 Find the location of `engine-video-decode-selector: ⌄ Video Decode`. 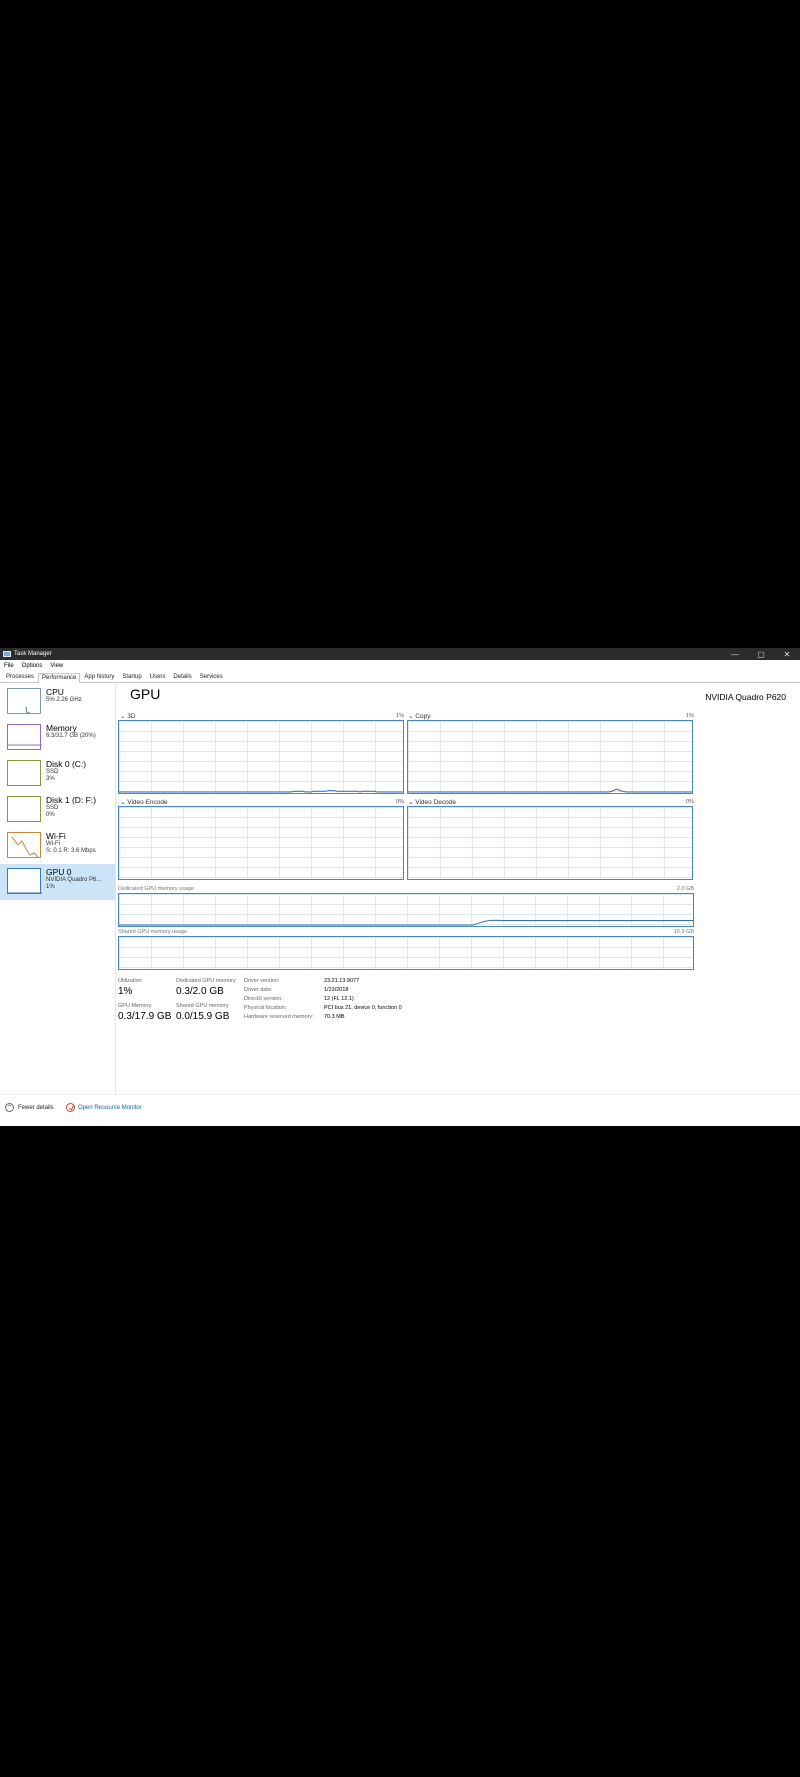

engine-video-decode-selector: ⌄ Video Decode is located at coordinates (432, 802).